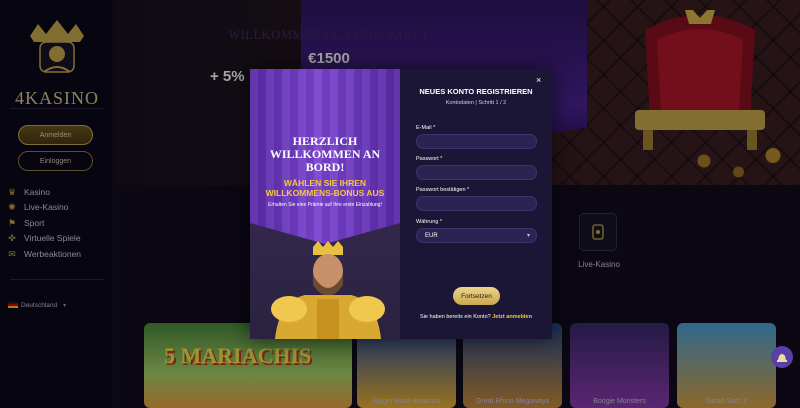 This screenshot has height=408, width=800. I want to click on chevron-down-icon: ▾, so click(528, 236).